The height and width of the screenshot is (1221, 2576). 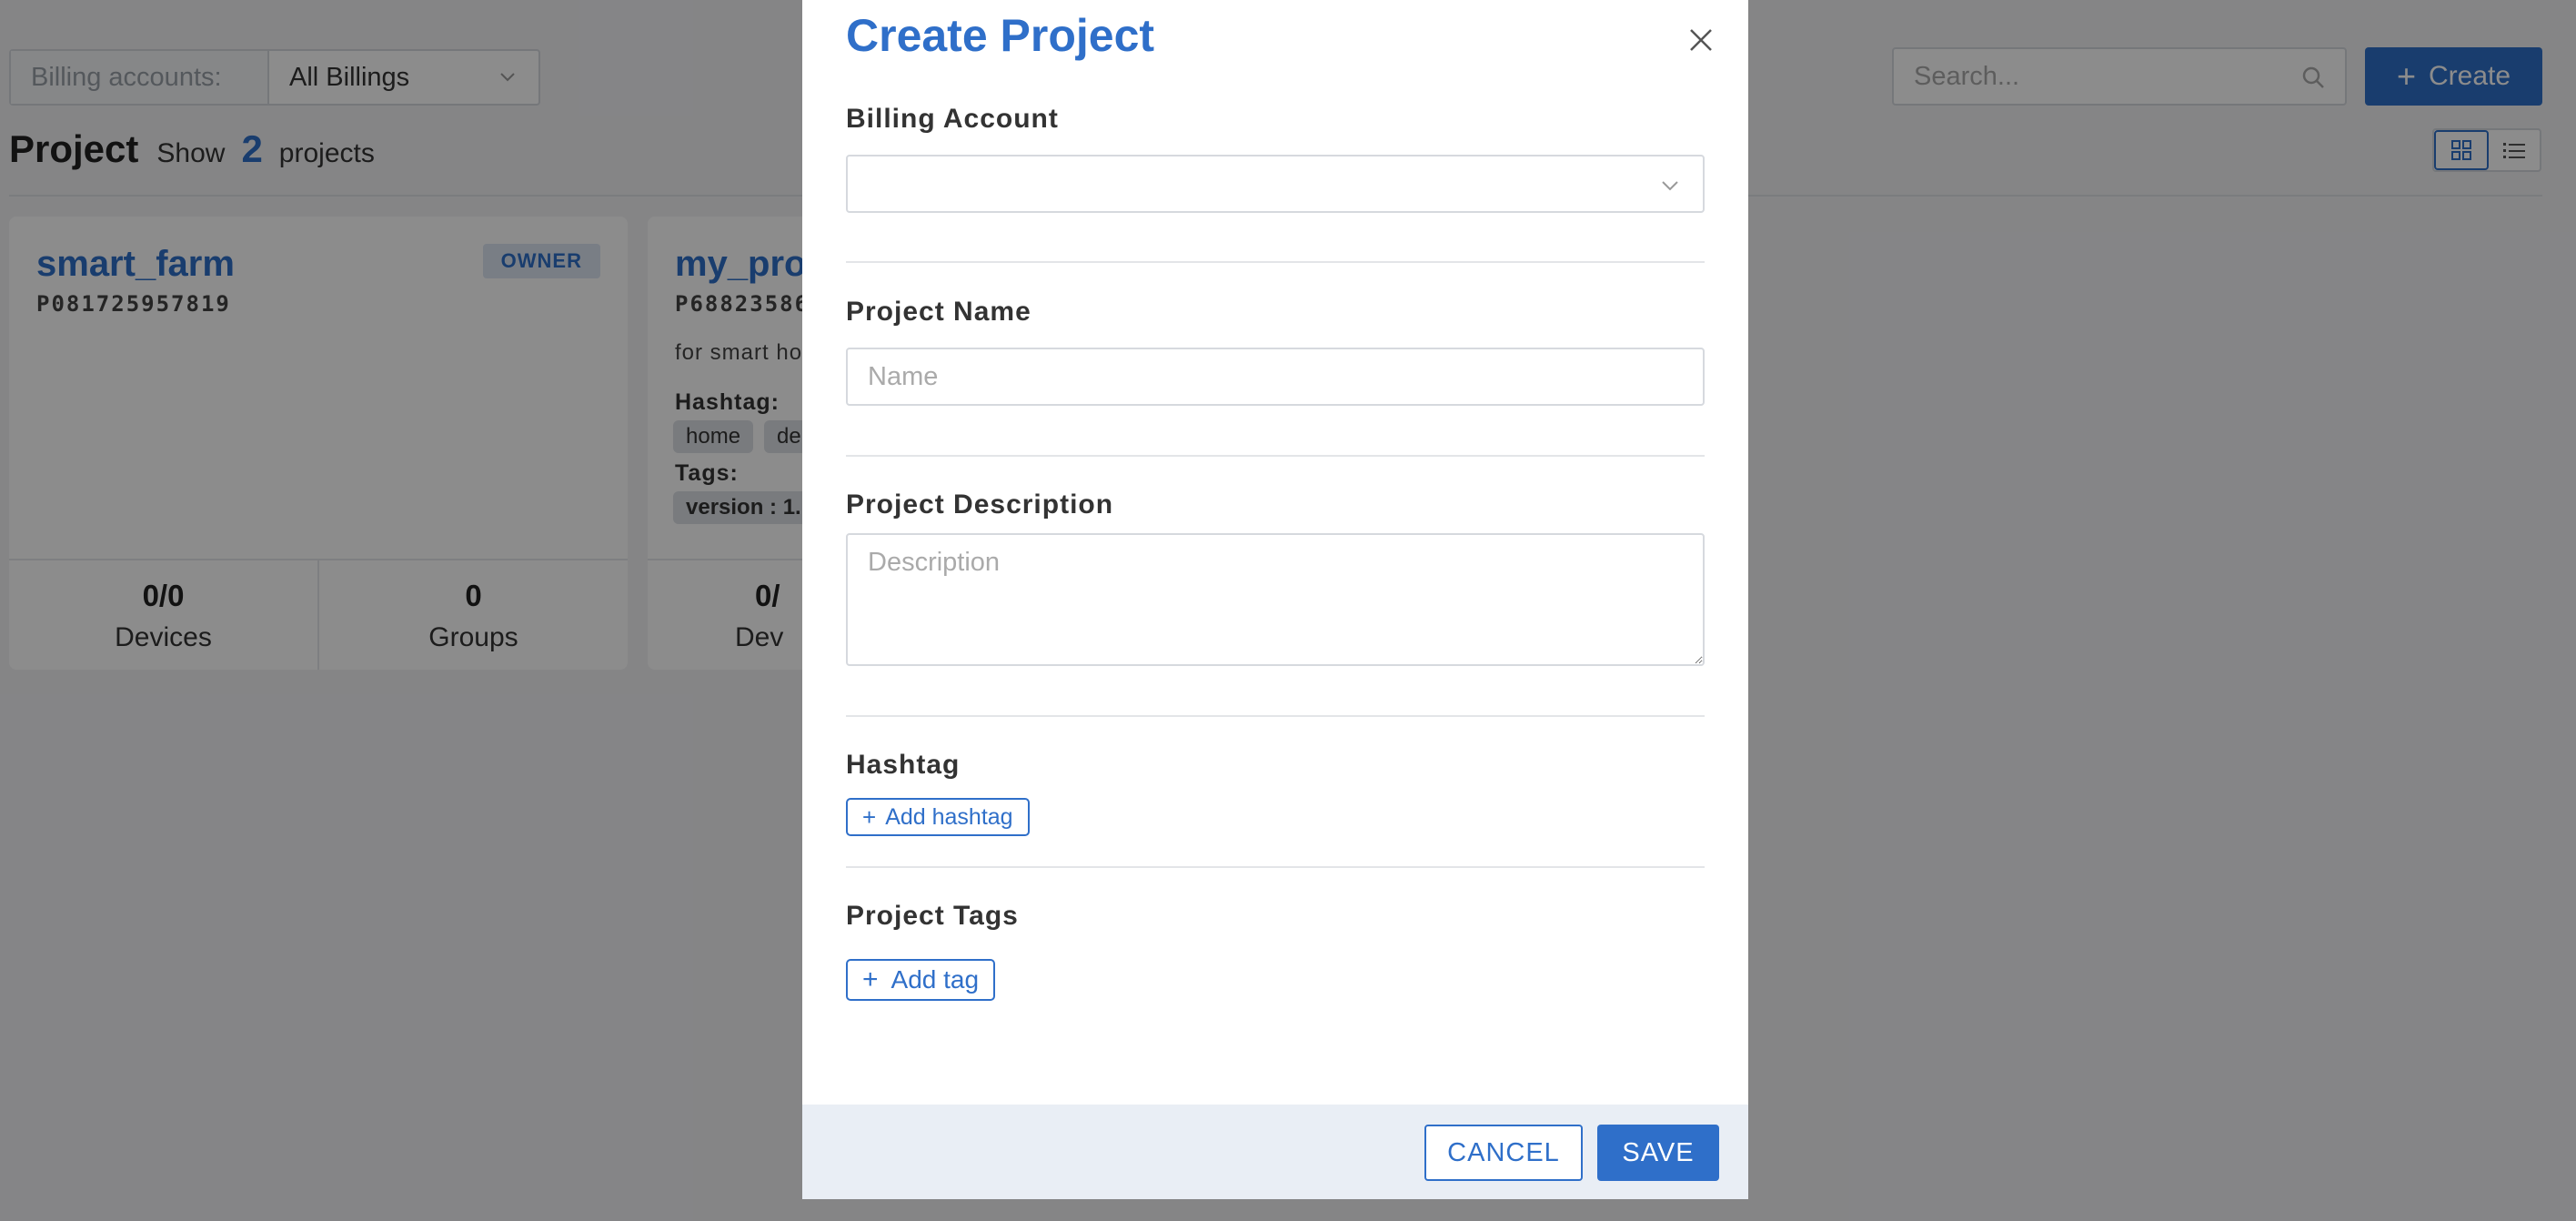 I want to click on add-tag-button: + Add tag, so click(x=921, y=980).